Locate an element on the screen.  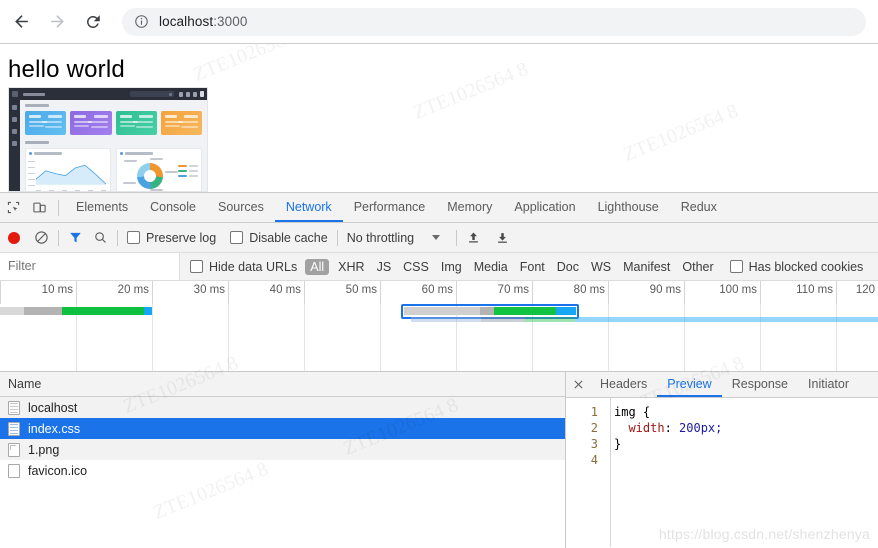
table-row: localhost is located at coordinates (282, 407).